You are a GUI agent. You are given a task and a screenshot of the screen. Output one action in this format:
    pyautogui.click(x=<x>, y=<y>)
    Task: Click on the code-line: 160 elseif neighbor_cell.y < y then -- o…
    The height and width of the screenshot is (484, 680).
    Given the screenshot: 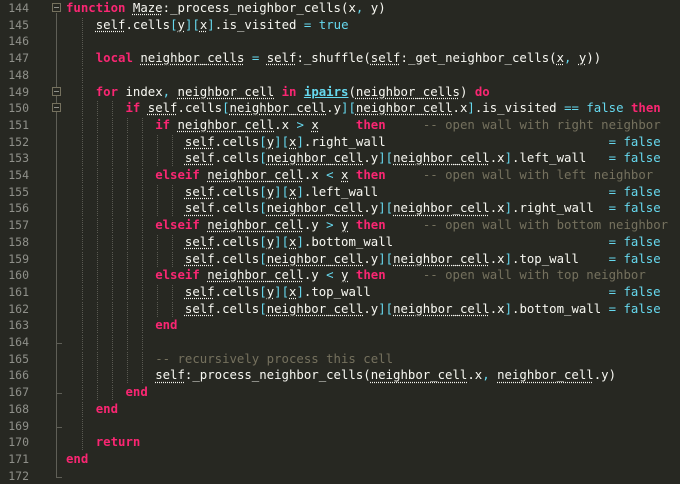 What is the action you would take?
    pyautogui.click(x=340, y=275)
    